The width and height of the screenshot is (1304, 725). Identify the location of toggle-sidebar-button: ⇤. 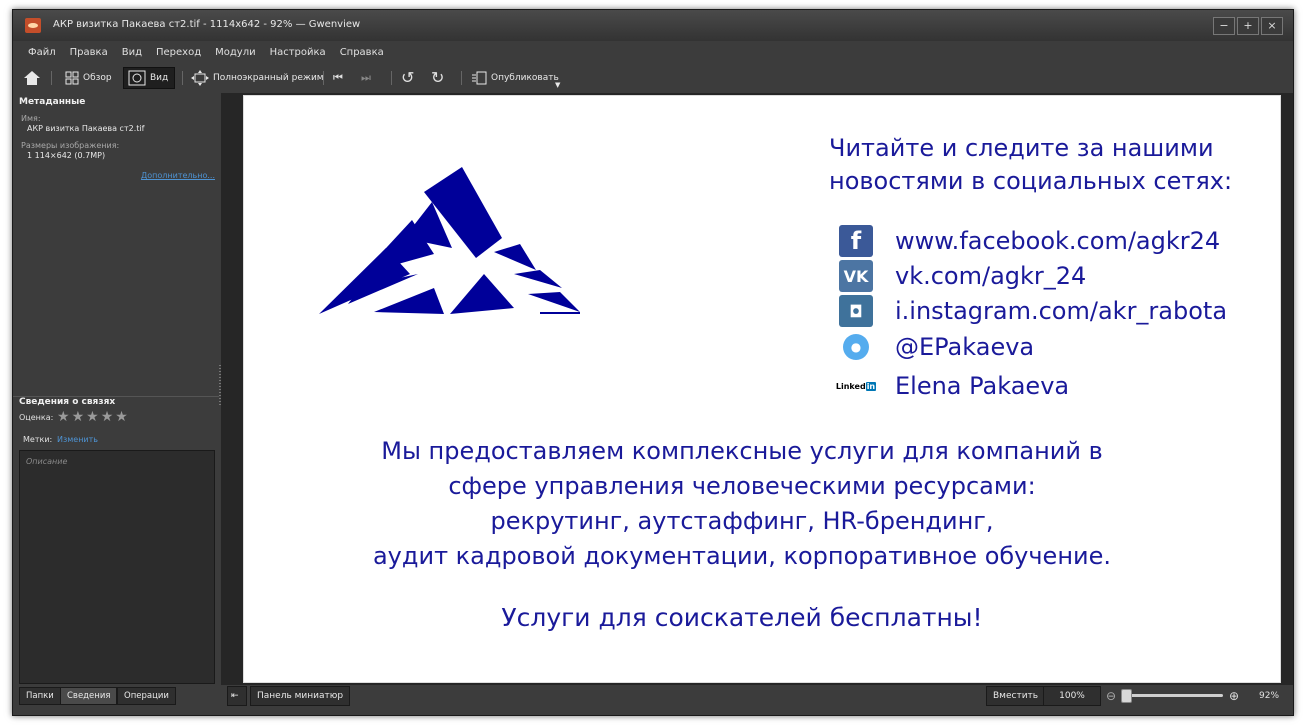
(237, 696).